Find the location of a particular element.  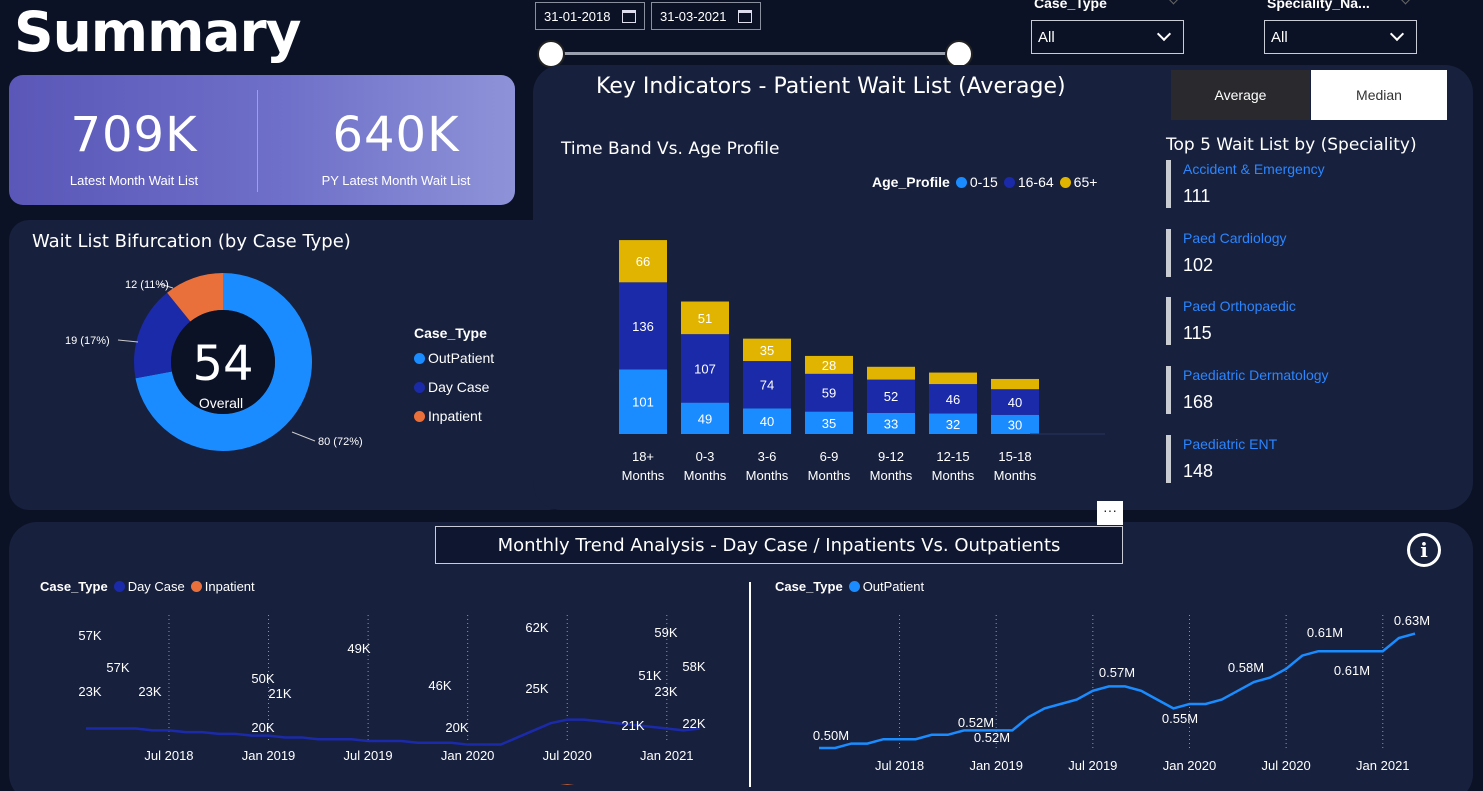

spec-name: Paed Cardiology is located at coordinates (1235, 238).